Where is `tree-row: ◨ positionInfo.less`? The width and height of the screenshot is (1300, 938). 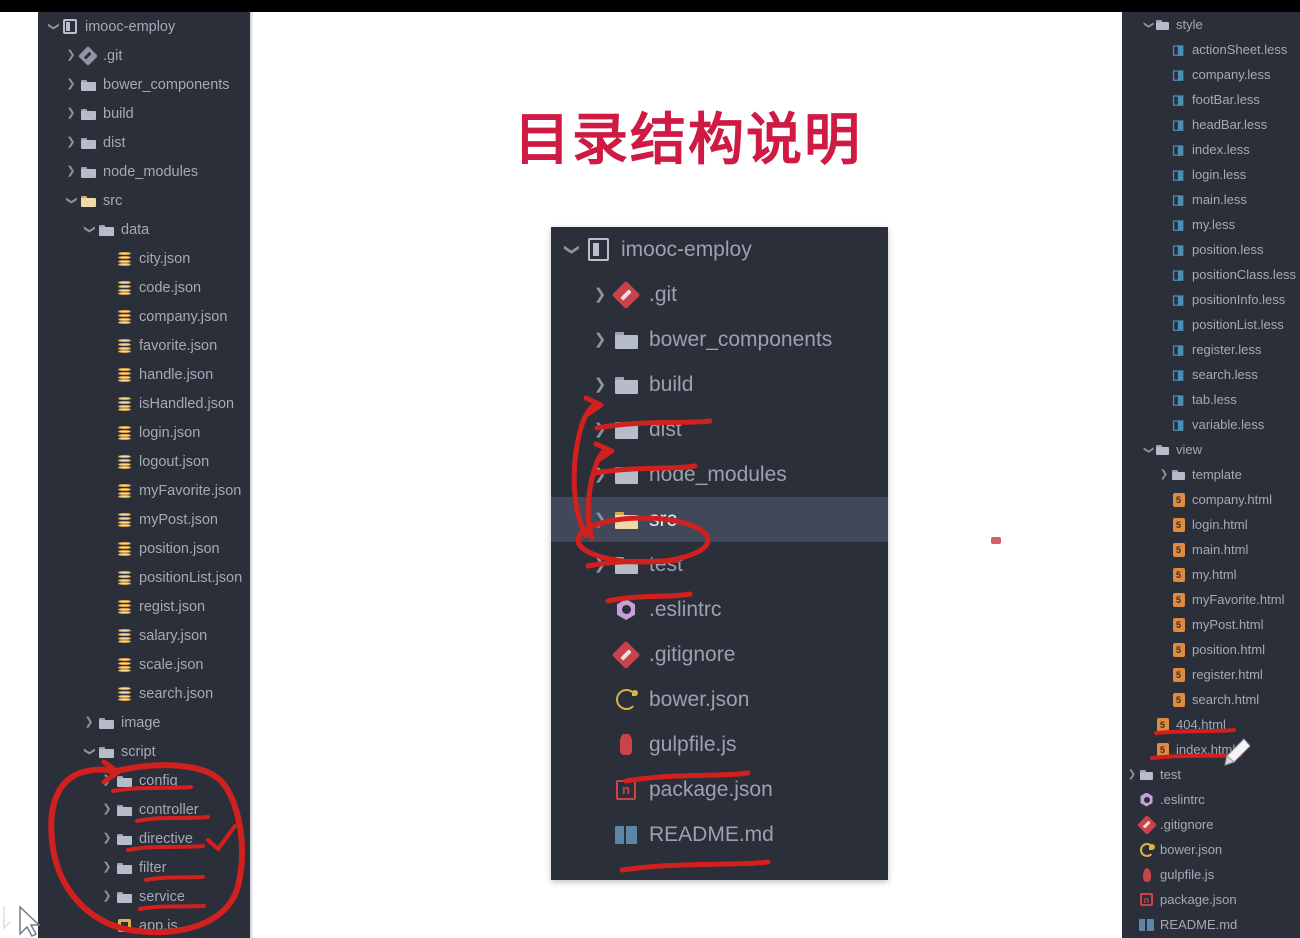
tree-row: ◨ positionInfo.less is located at coordinates (1211, 299).